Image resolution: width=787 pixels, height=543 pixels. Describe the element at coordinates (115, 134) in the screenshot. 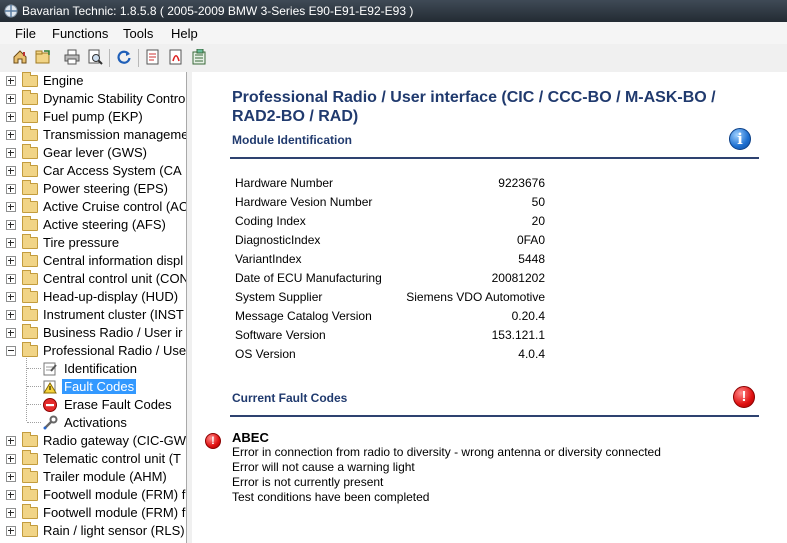

I see `tree-node-label: Transmission manageme` at that location.